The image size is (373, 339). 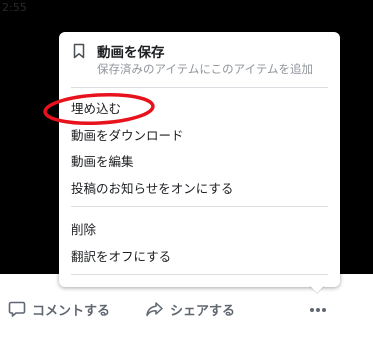 What do you see at coordinates (71, 311) in the screenshot?
I see `comment-label: コメントする` at bounding box center [71, 311].